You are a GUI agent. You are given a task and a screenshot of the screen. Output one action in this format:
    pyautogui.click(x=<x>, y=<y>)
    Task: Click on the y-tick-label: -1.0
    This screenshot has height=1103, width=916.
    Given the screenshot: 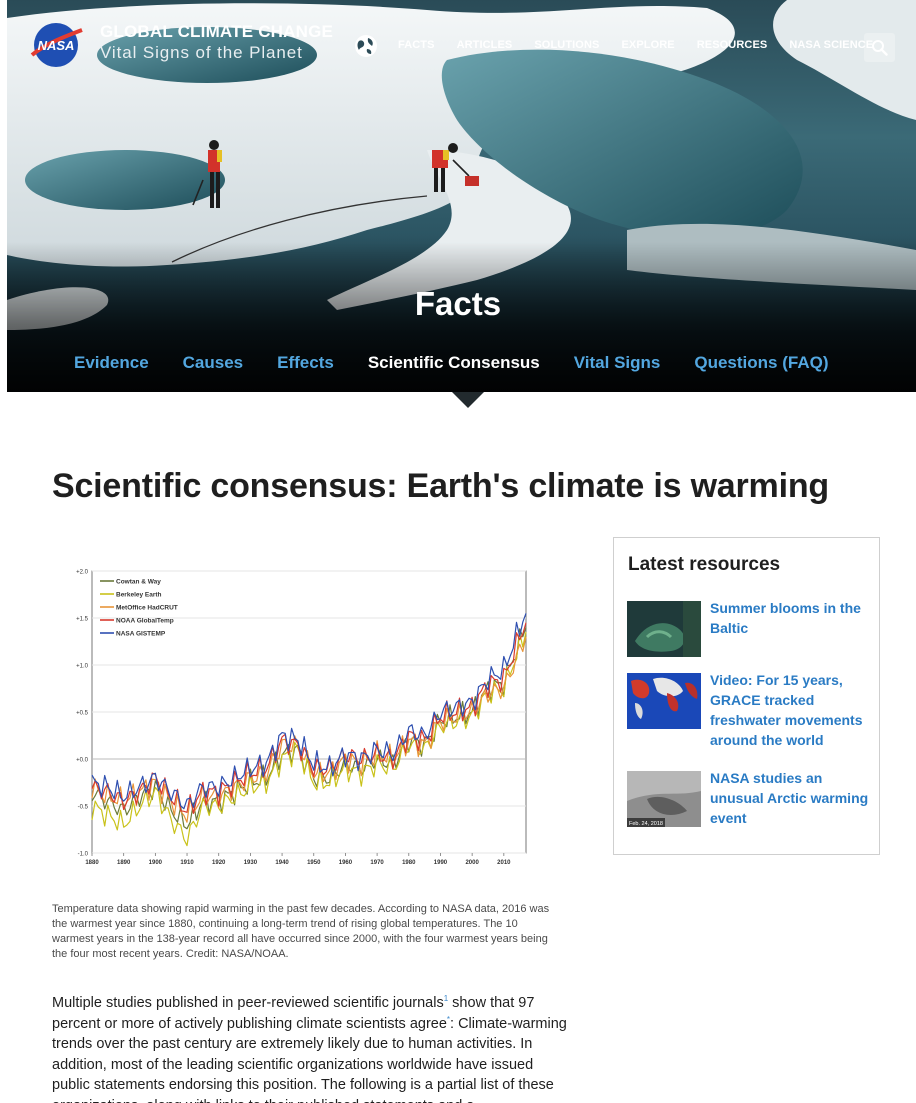 What is the action you would take?
    pyautogui.click(x=83, y=855)
    